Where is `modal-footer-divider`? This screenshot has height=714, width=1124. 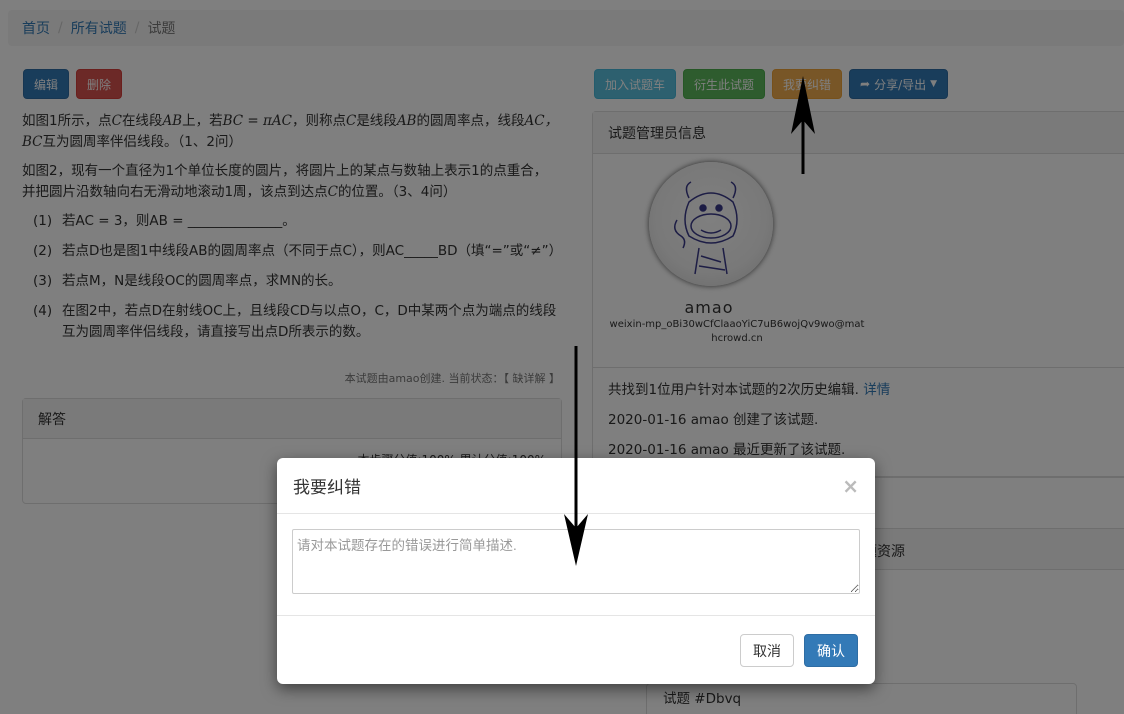
modal-footer-divider is located at coordinates (576, 615).